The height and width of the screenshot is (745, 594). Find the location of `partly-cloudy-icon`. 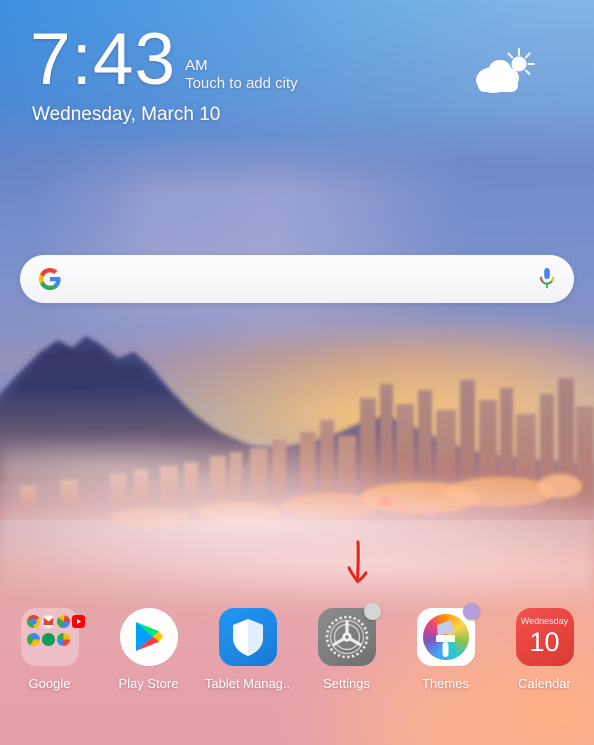

partly-cloudy-icon is located at coordinates (504, 72).